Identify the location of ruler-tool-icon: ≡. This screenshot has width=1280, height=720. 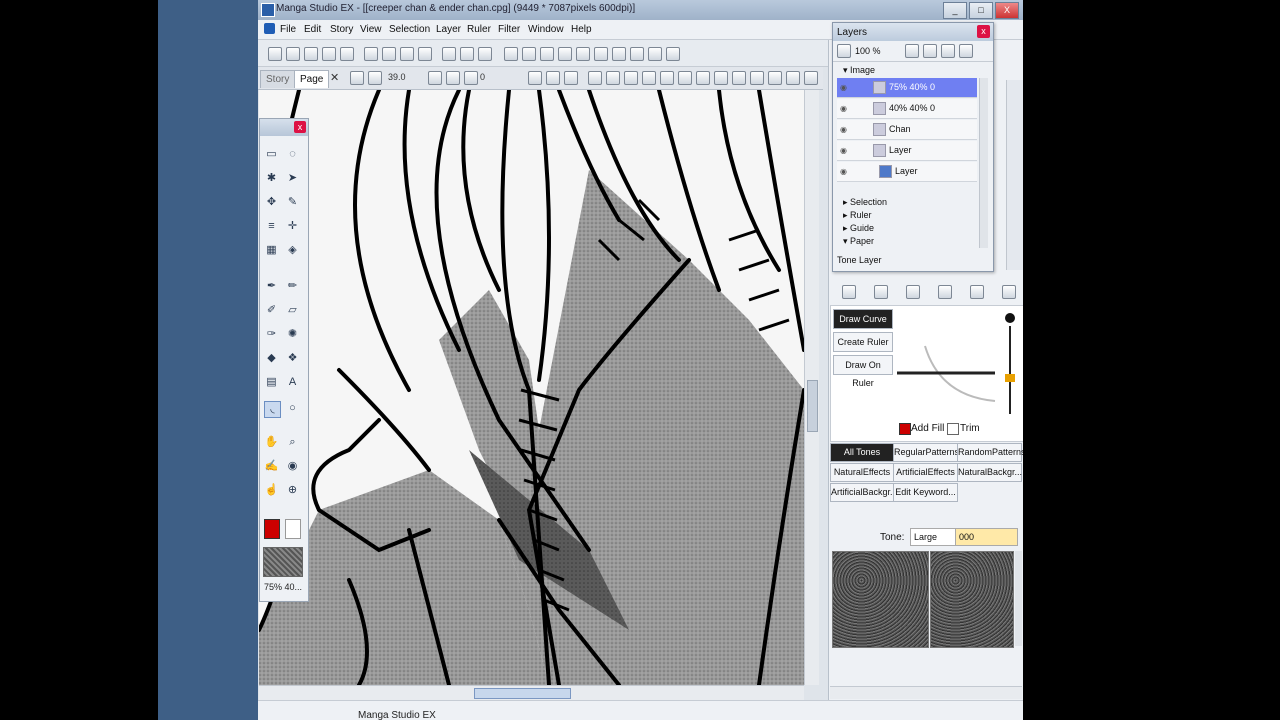
(271, 226).